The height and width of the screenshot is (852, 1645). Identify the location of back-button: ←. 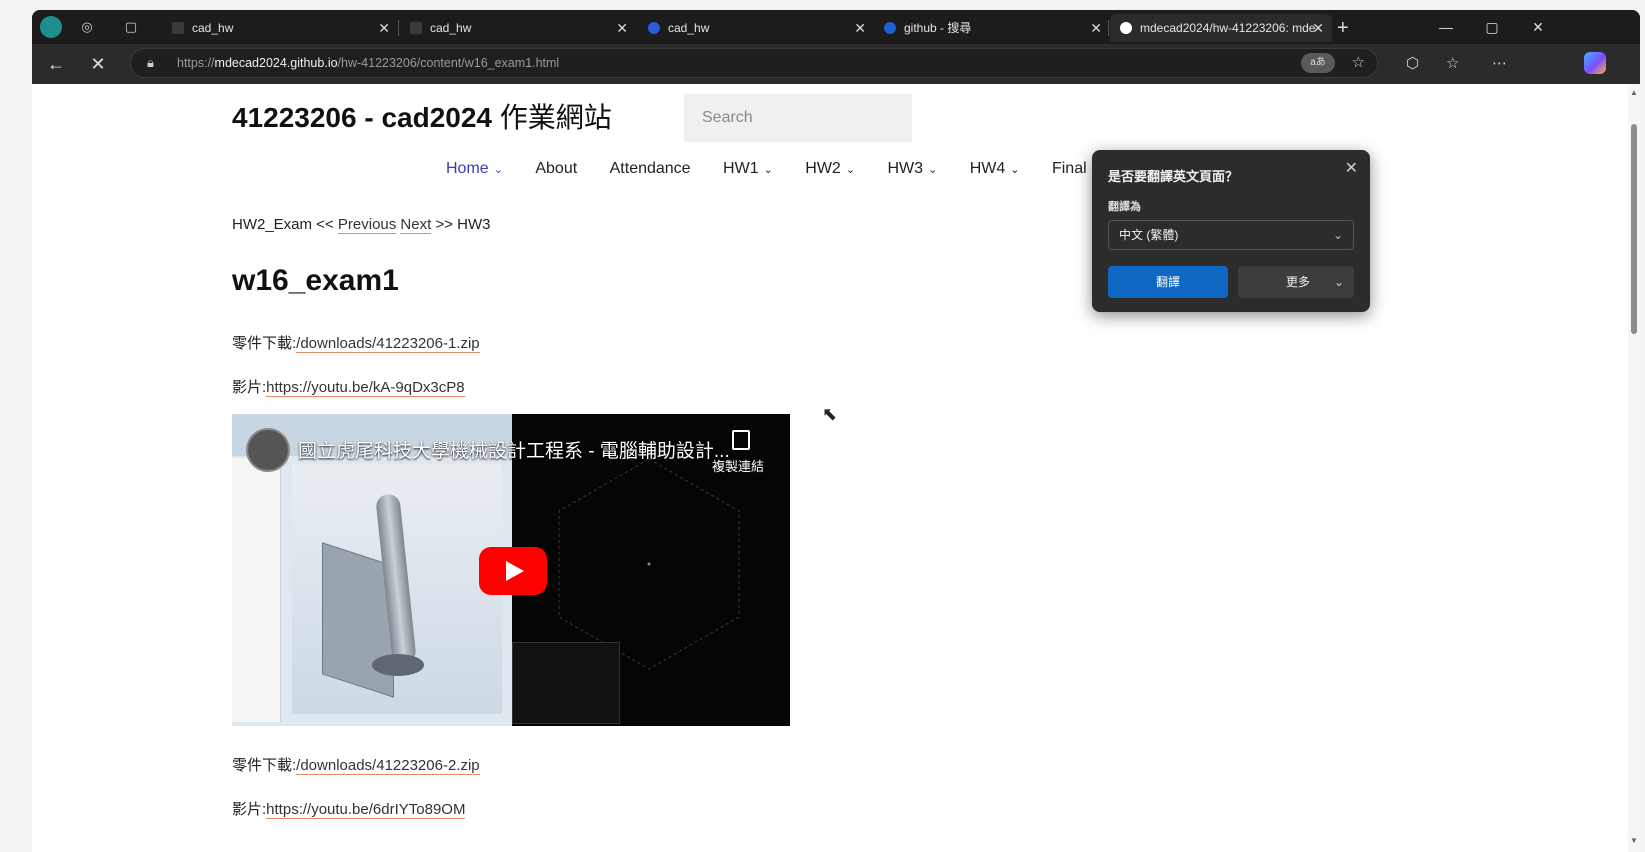
(56, 64).